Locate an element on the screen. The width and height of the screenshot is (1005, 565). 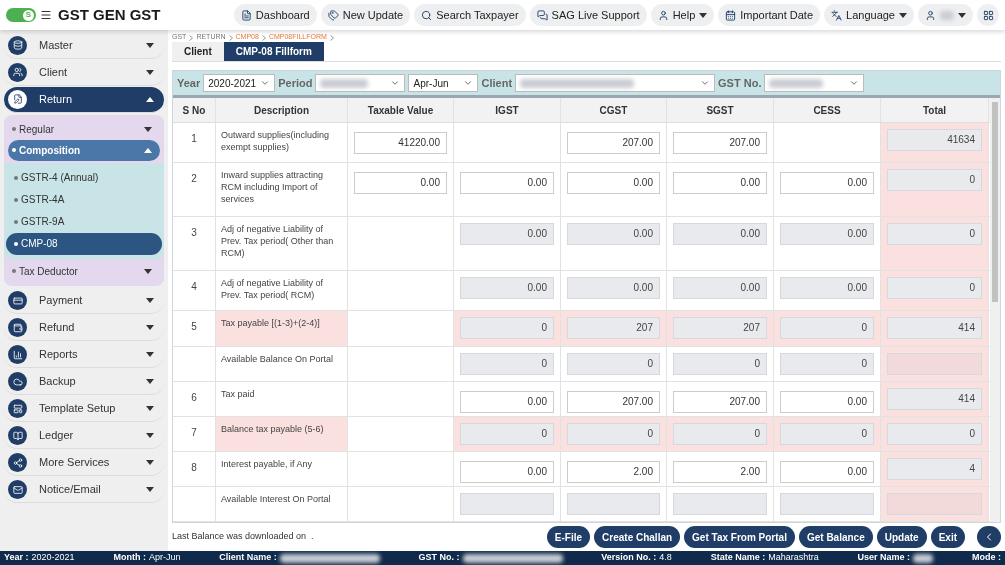
submenu-item: GSTR-9A is located at coordinates (84, 221).